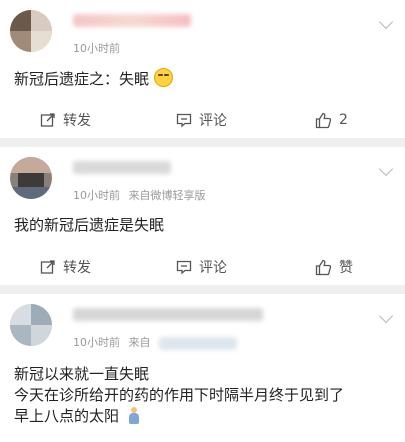 Image resolution: width=405 pixels, height=442 pixels. Describe the element at coordinates (157, 342) in the screenshot. I see `post-meta: 10小时前 来自` at that location.